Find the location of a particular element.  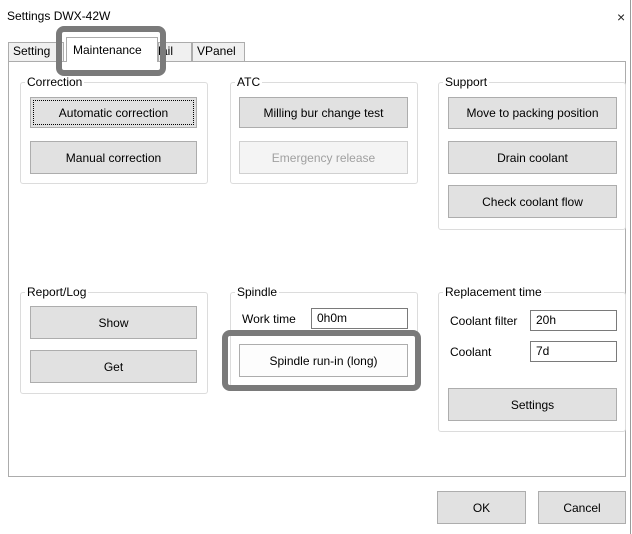

replacement-settings-button: Settings is located at coordinates (532, 404).